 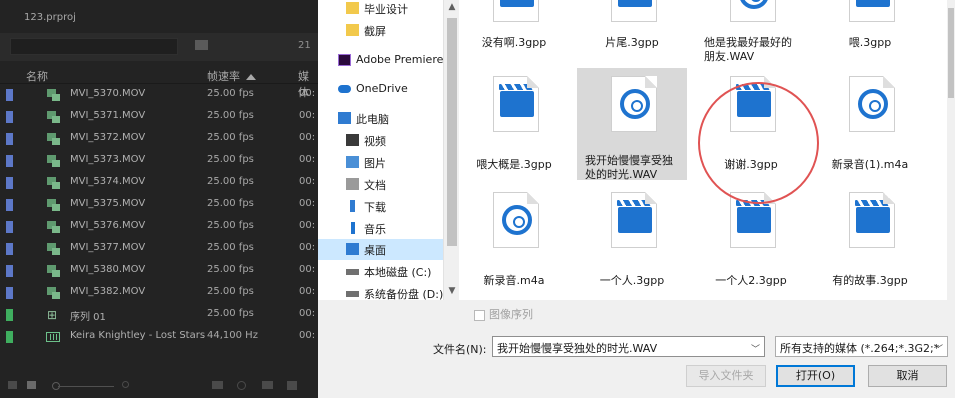 What do you see at coordinates (125, 384) in the screenshot?
I see `zoom-max-icon` at bounding box center [125, 384].